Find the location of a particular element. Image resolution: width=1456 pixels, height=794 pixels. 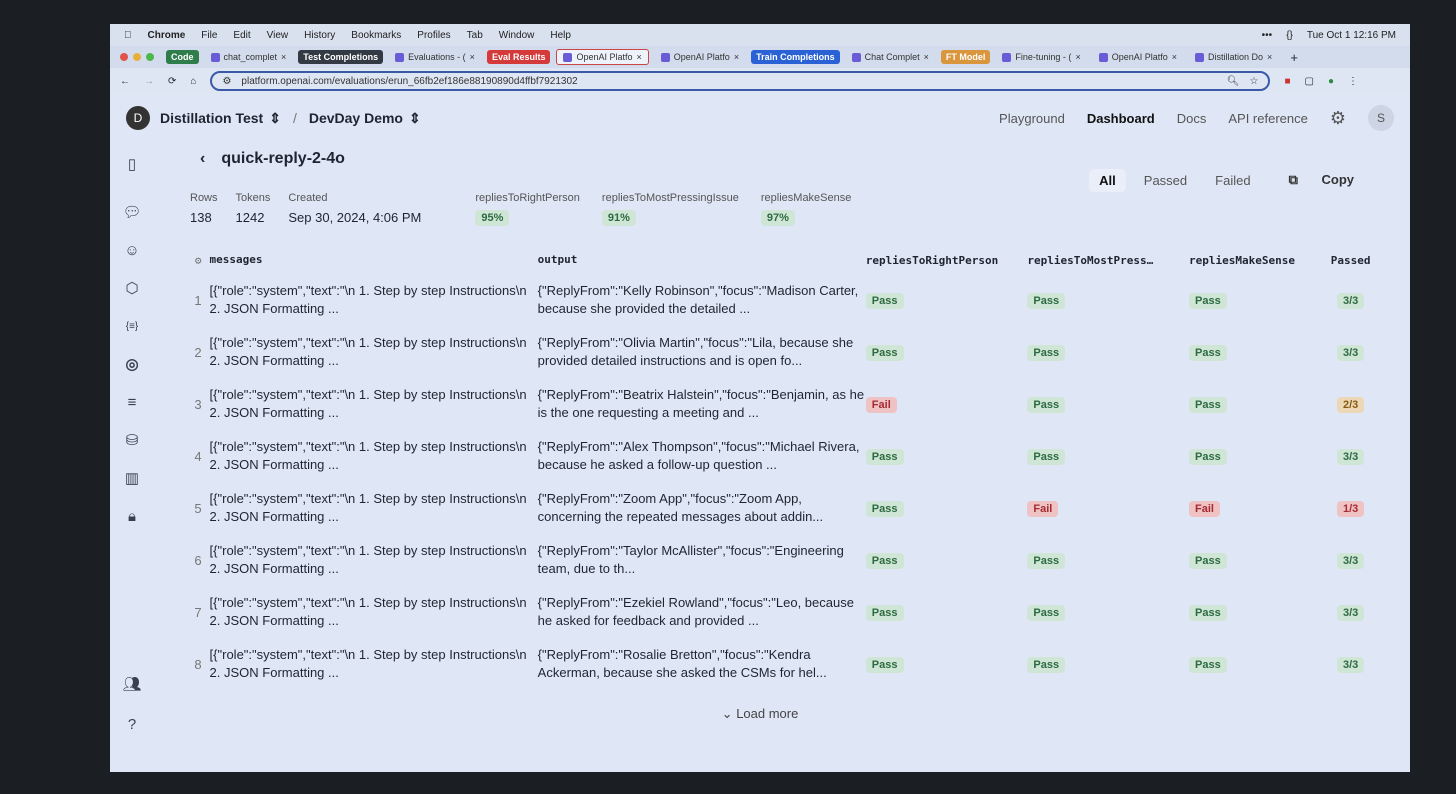

bookmark-star-icon: ☆ is located at coordinates (1253, 81).